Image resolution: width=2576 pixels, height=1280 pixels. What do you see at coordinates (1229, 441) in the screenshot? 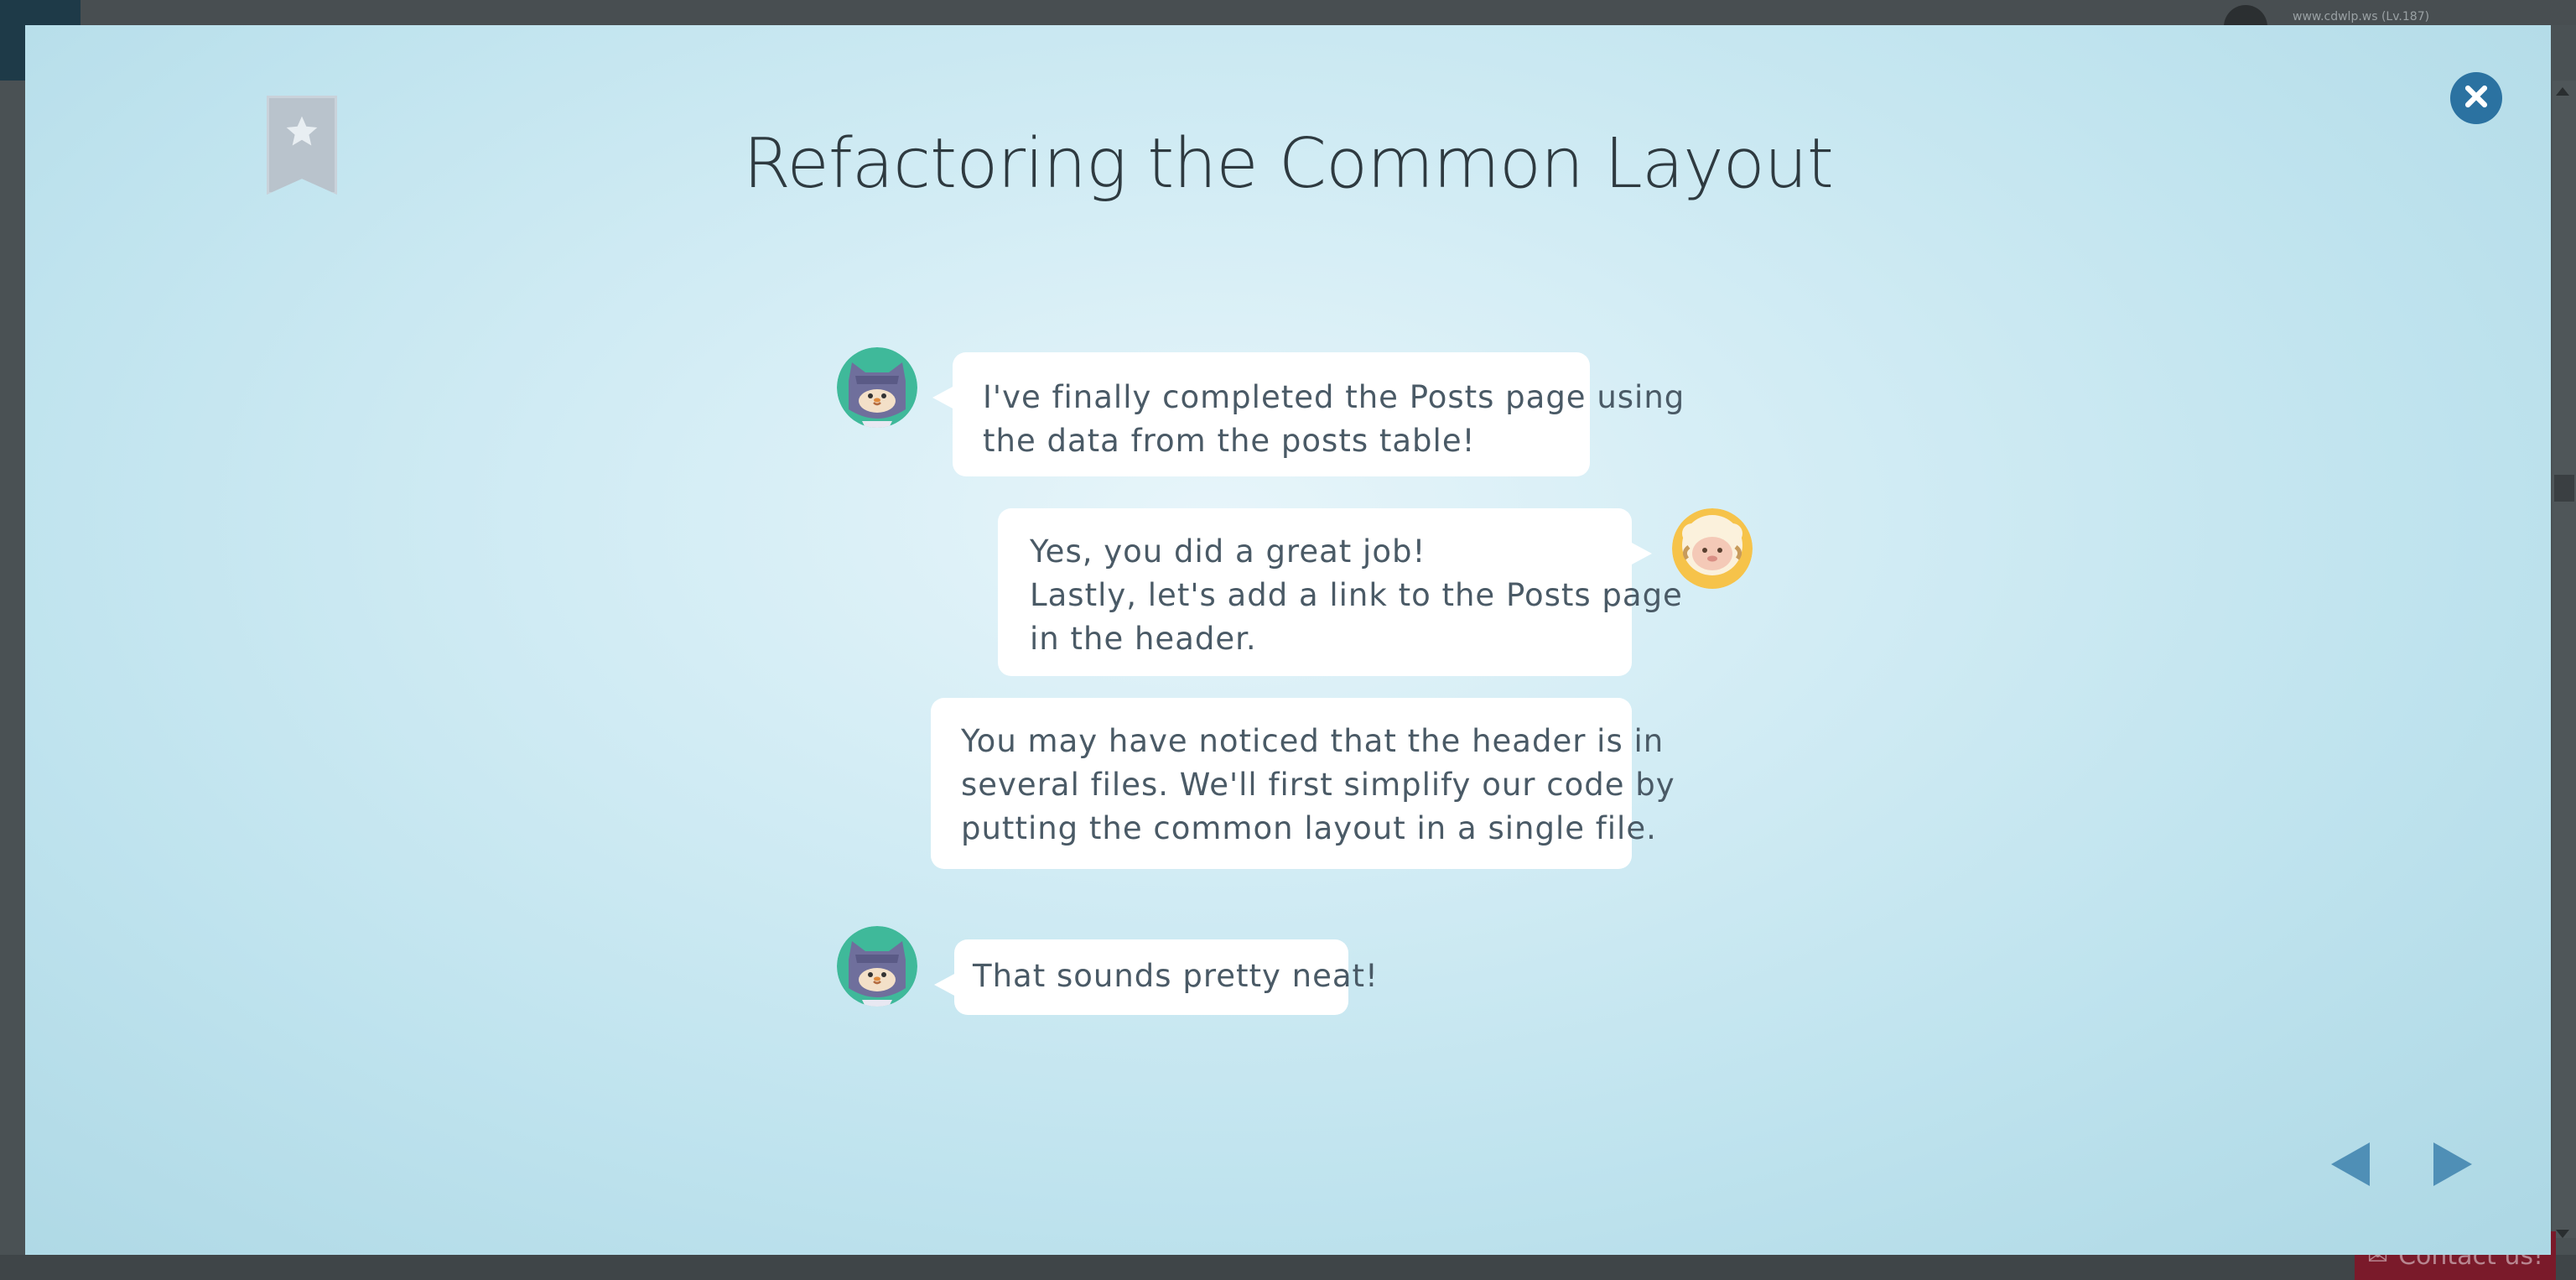
I see `message-line: the data from the posts table!` at bounding box center [1229, 441].